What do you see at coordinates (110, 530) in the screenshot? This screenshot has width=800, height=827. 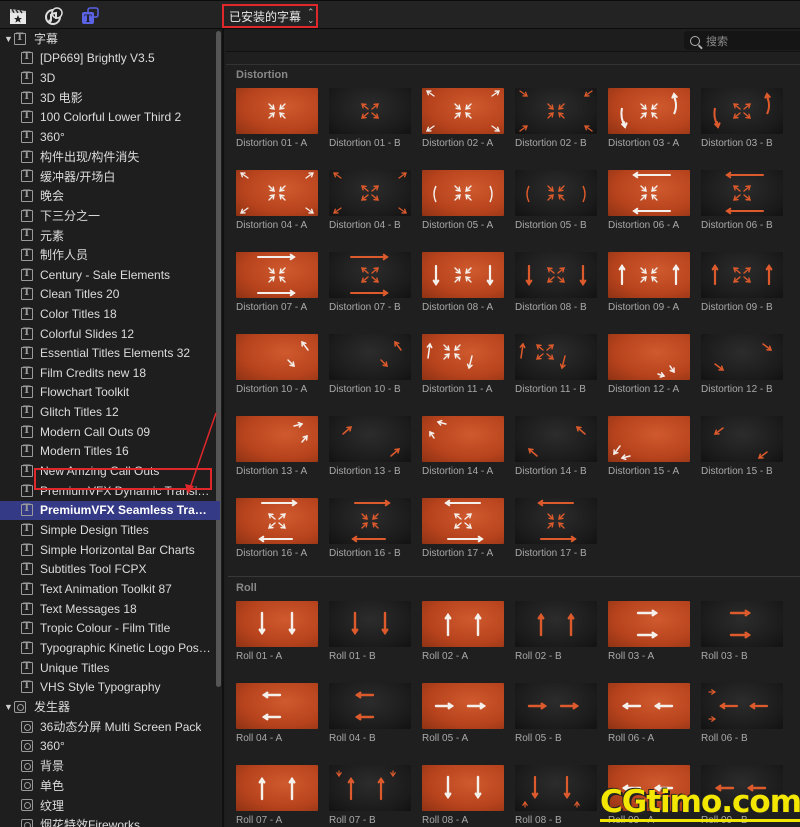 I see `sidebar-item: Simple Design Titles` at bounding box center [110, 530].